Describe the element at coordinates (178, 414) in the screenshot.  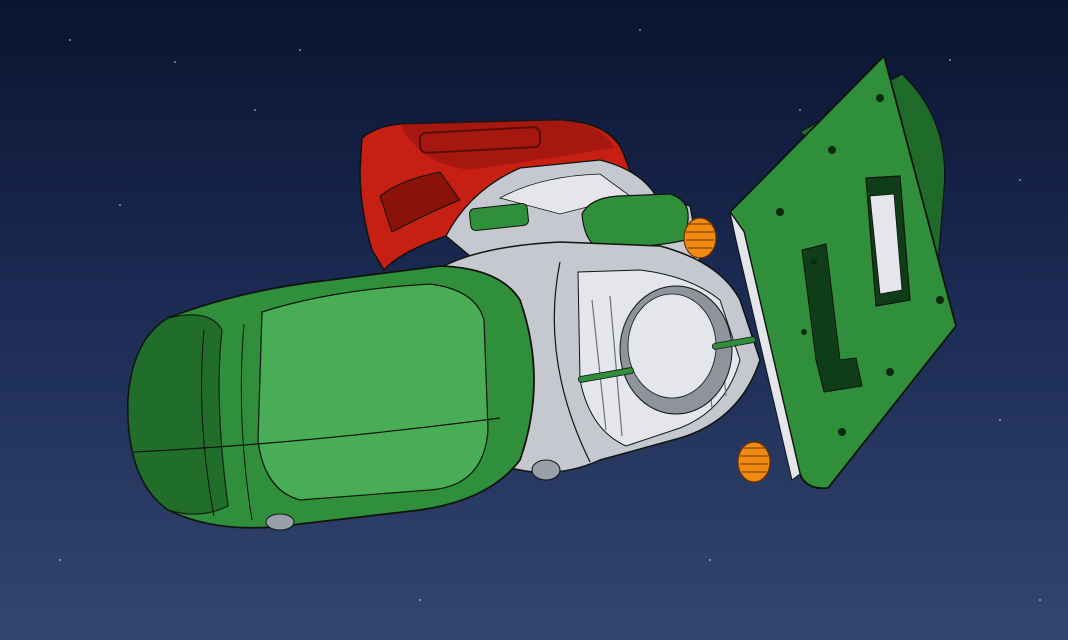
I see `grip-end-cap` at that location.